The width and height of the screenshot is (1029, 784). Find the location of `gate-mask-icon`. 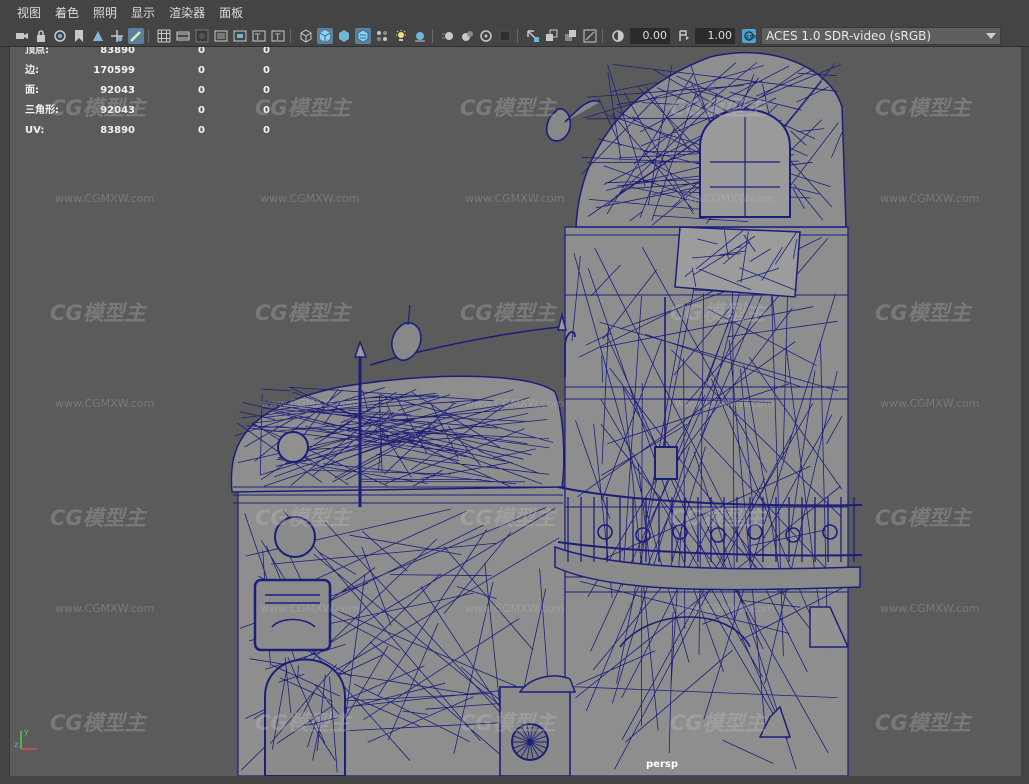

gate-mask-icon is located at coordinates (221, 36).